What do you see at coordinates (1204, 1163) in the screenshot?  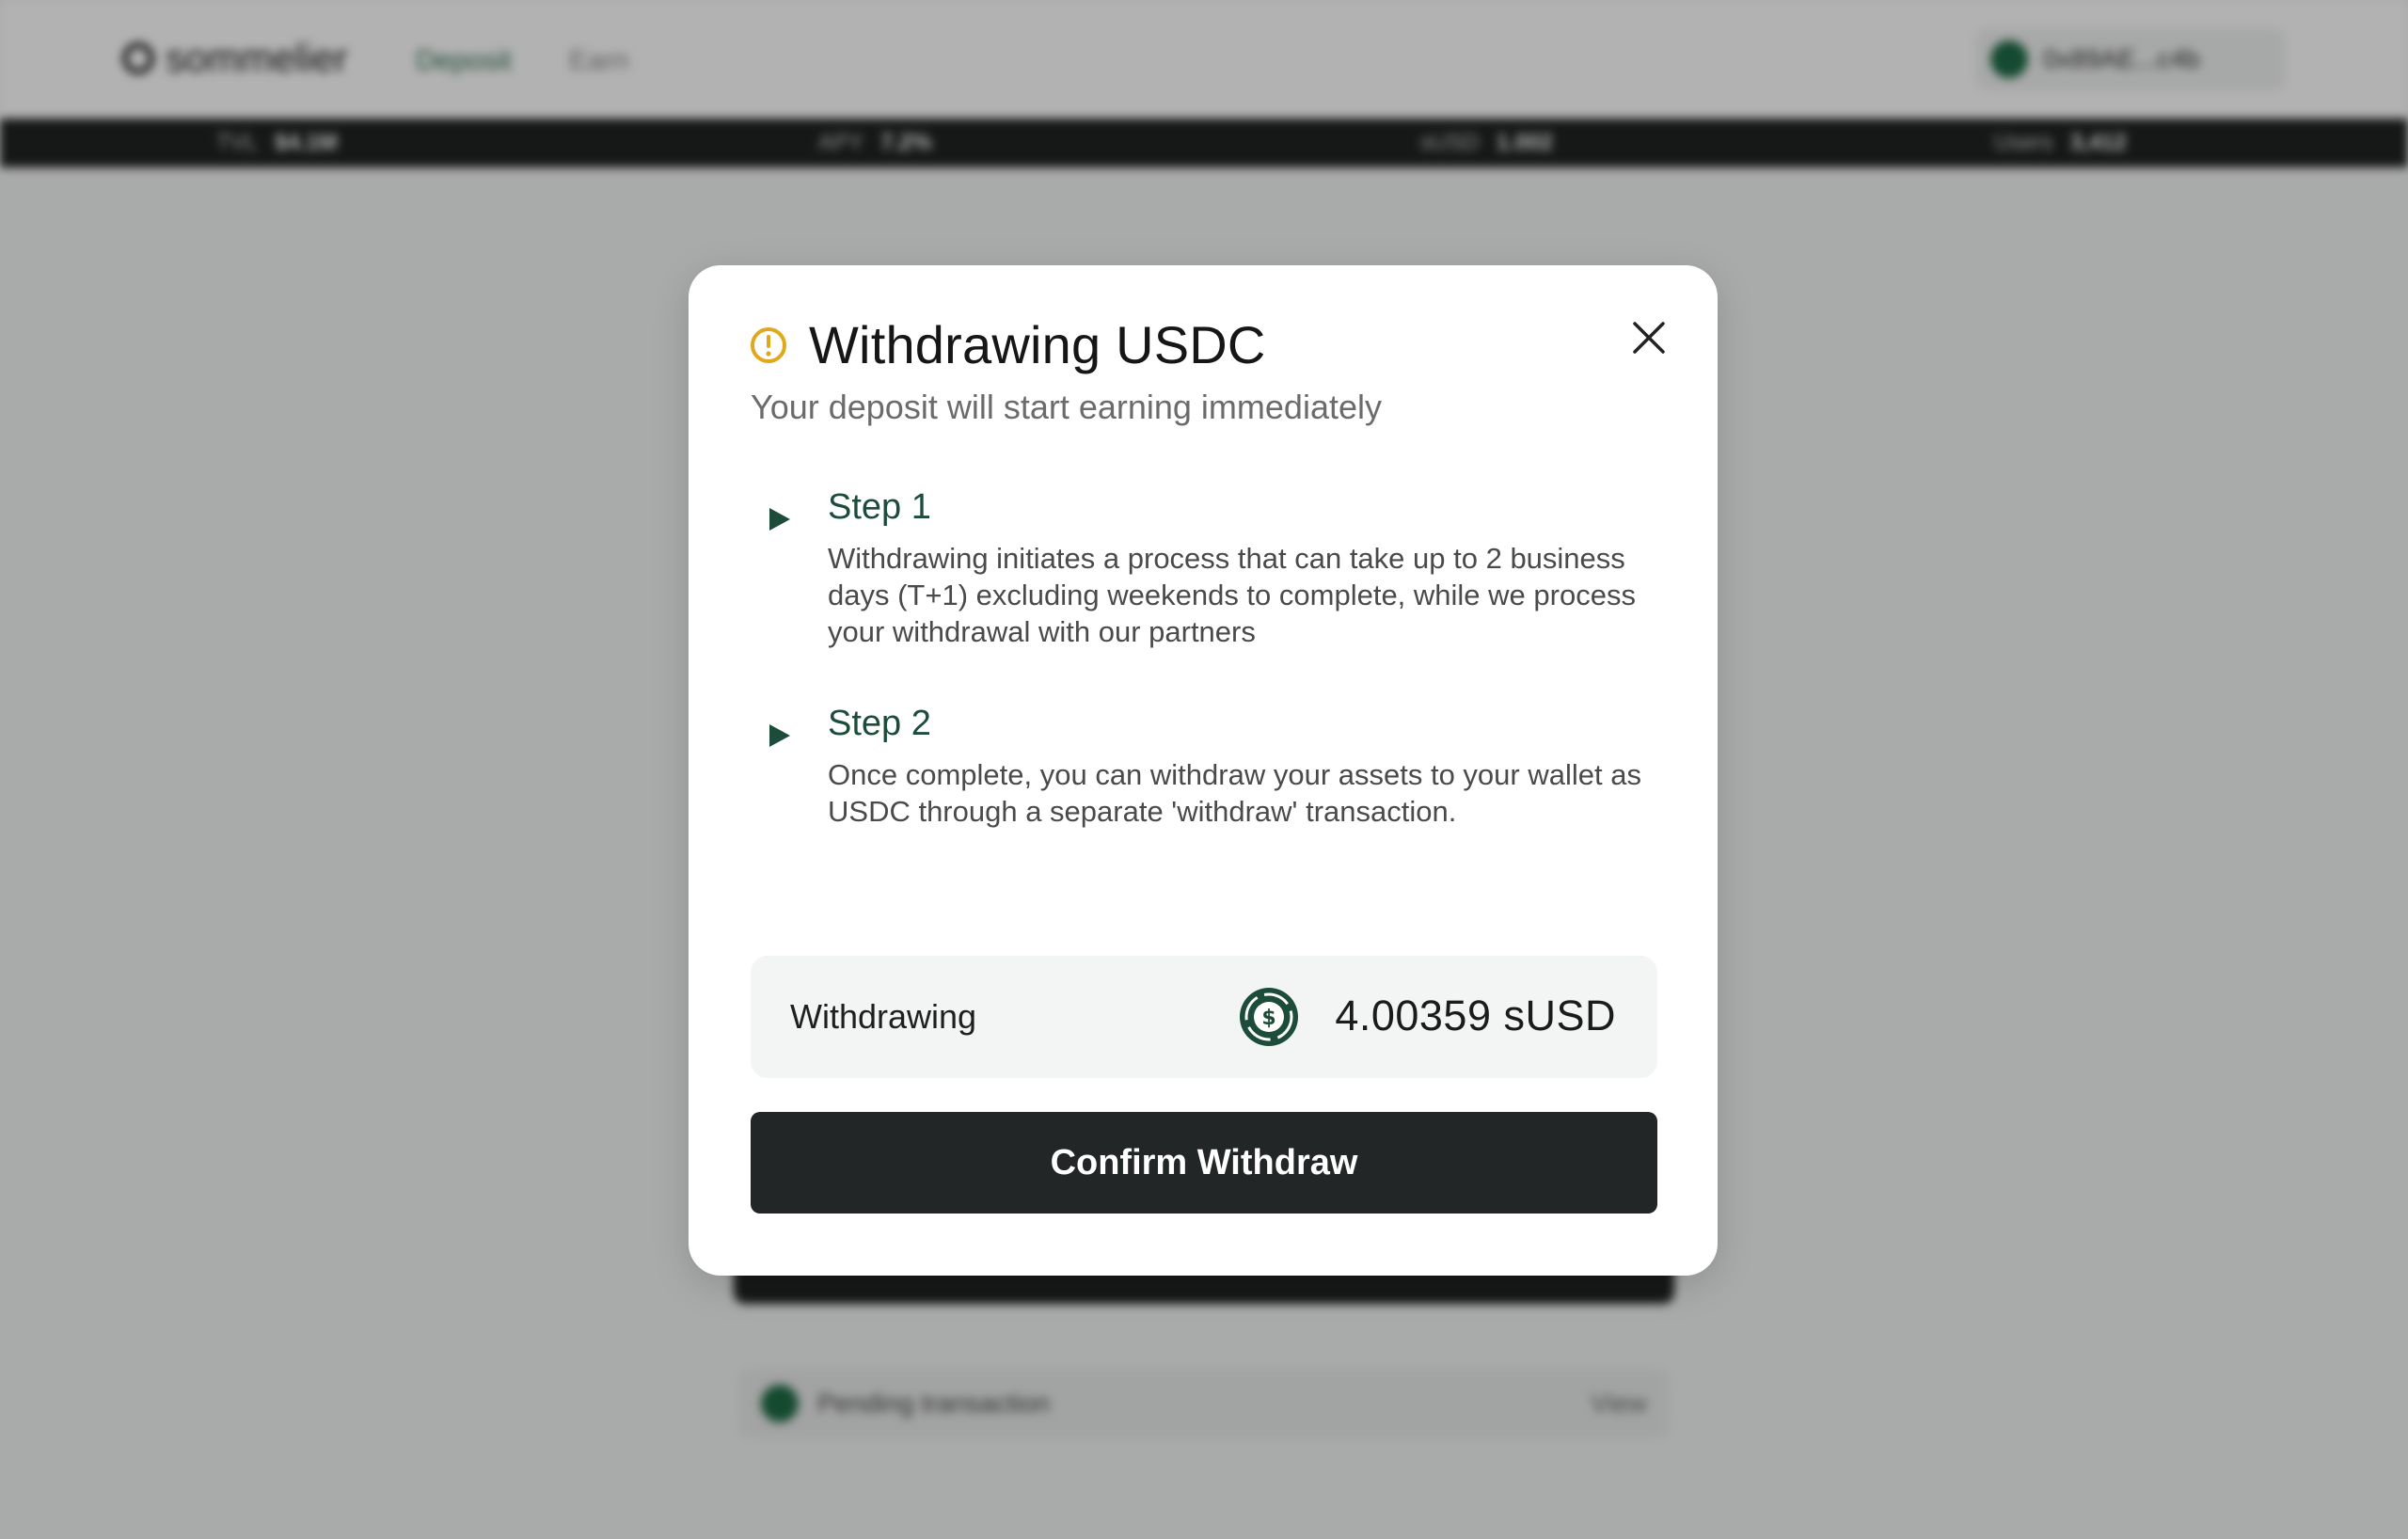 I see `confirm-withdraw-button: Confirm Withdraw` at bounding box center [1204, 1163].